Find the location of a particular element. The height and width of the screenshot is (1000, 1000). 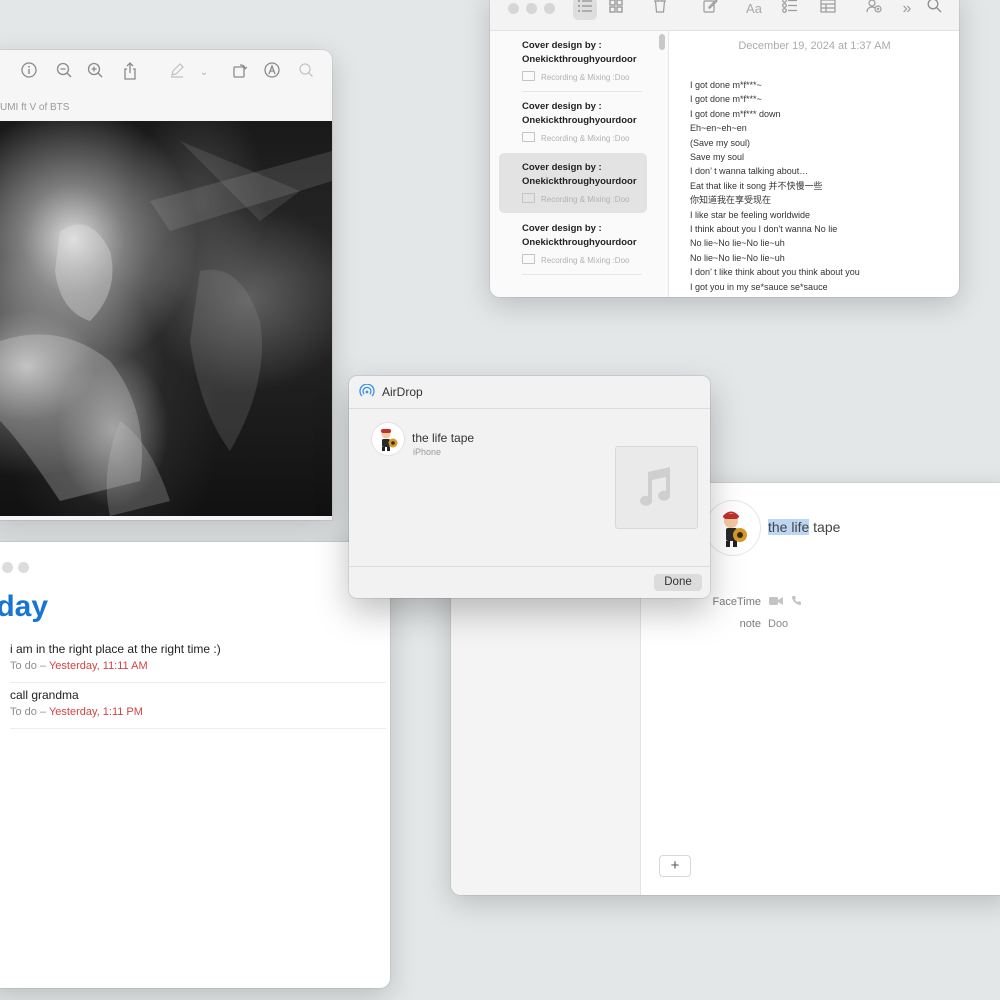

scrollbar is located at coordinates (662, 42).